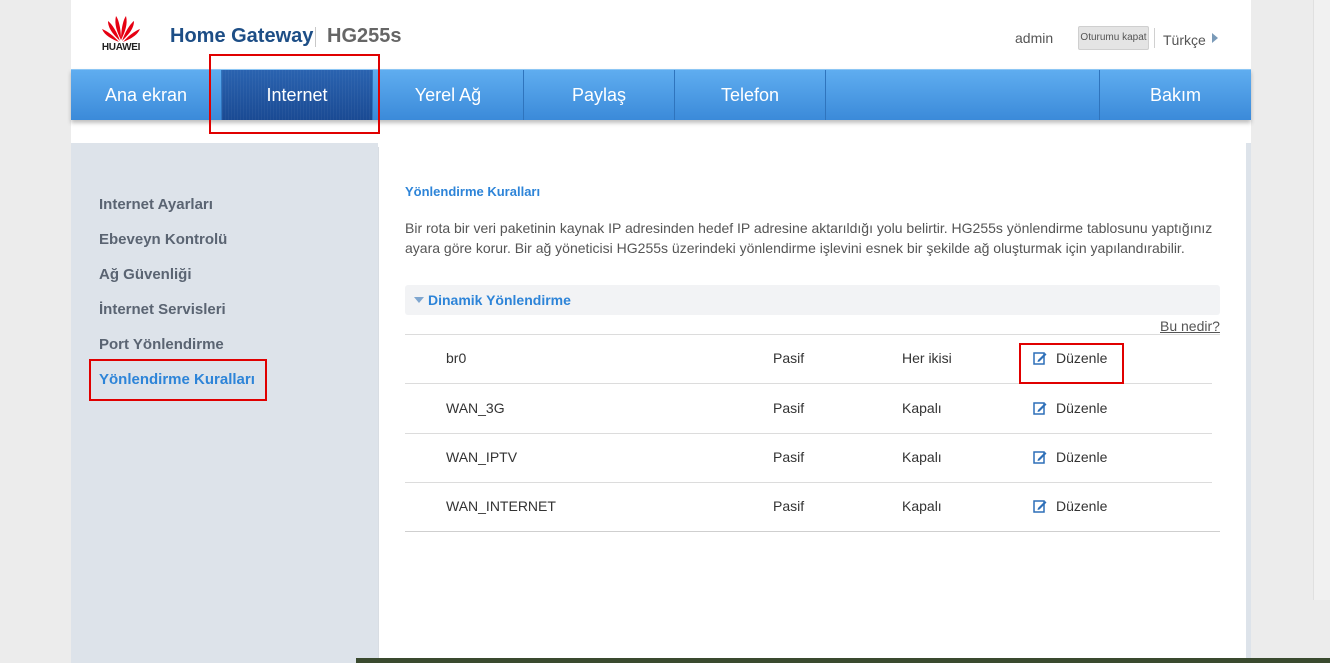 Image resolution: width=1330 pixels, height=663 pixels. What do you see at coordinates (146, 95) in the screenshot?
I see `nav-tab-home: Ana ekran` at bounding box center [146, 95].